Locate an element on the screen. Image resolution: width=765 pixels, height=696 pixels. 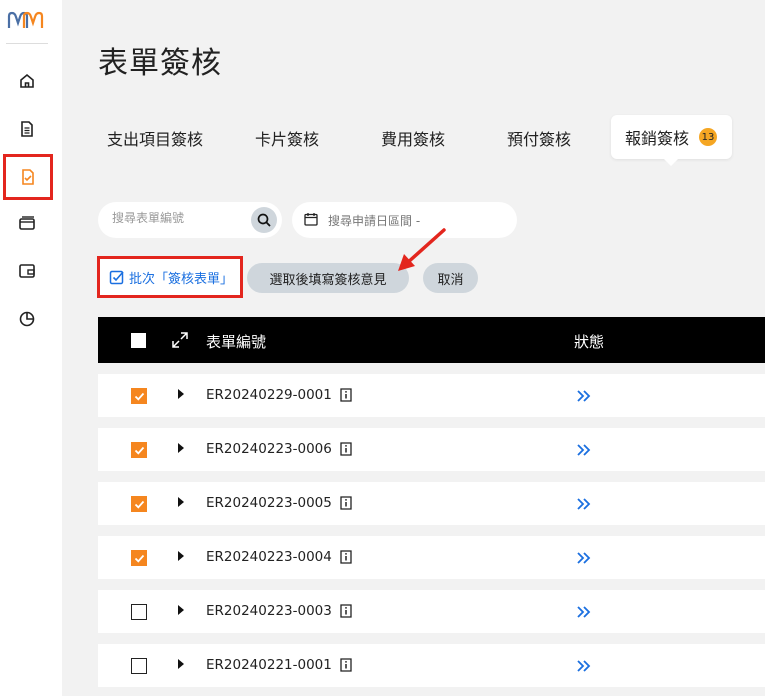
calendar-icon is located at coordinates (311, 219).